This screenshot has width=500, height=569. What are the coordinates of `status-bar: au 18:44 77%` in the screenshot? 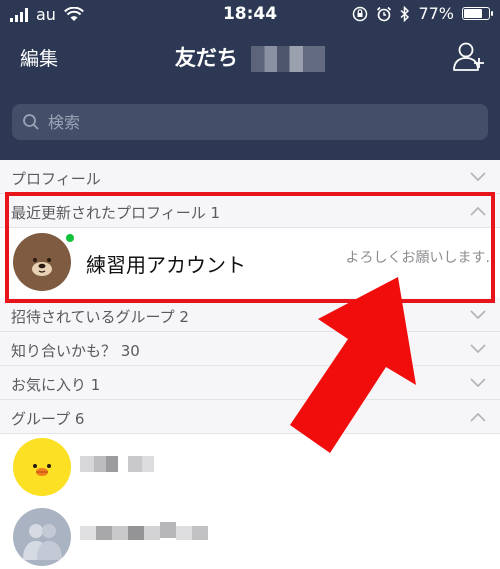 It's located at (250, 15).